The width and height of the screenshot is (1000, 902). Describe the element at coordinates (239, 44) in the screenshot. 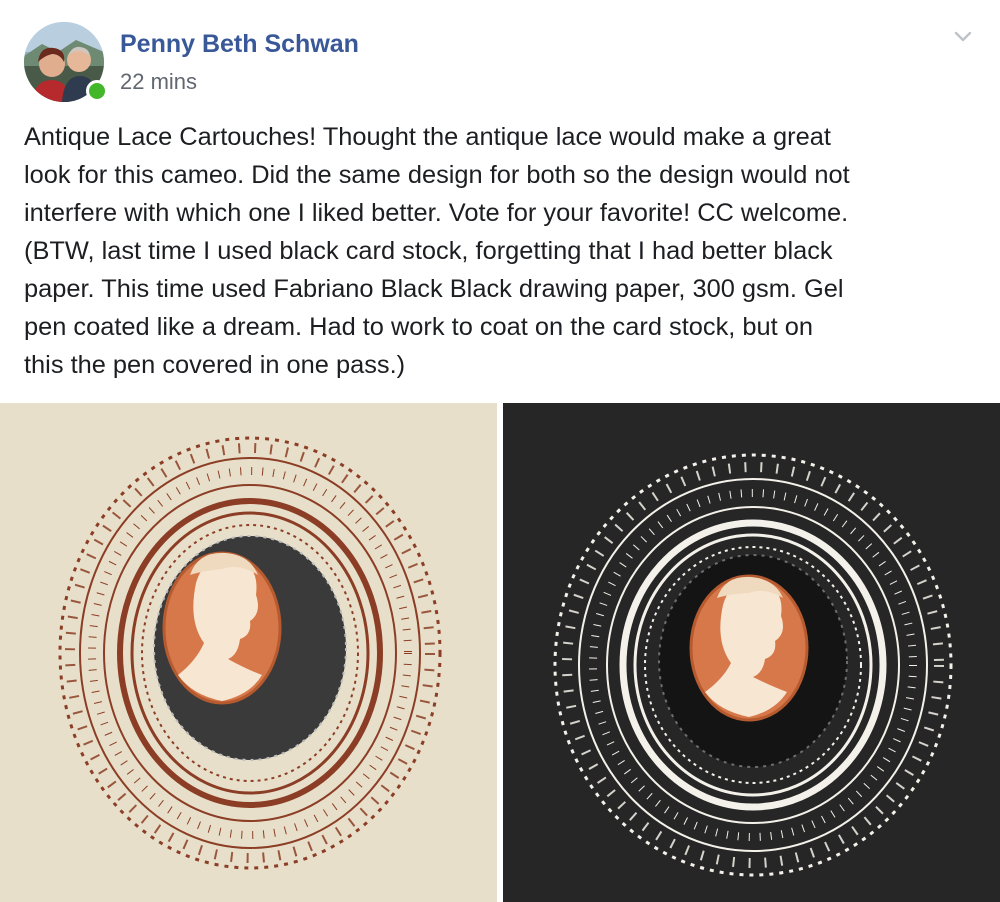

I see `author-name-link: Penny Beth Schwan` at that location.